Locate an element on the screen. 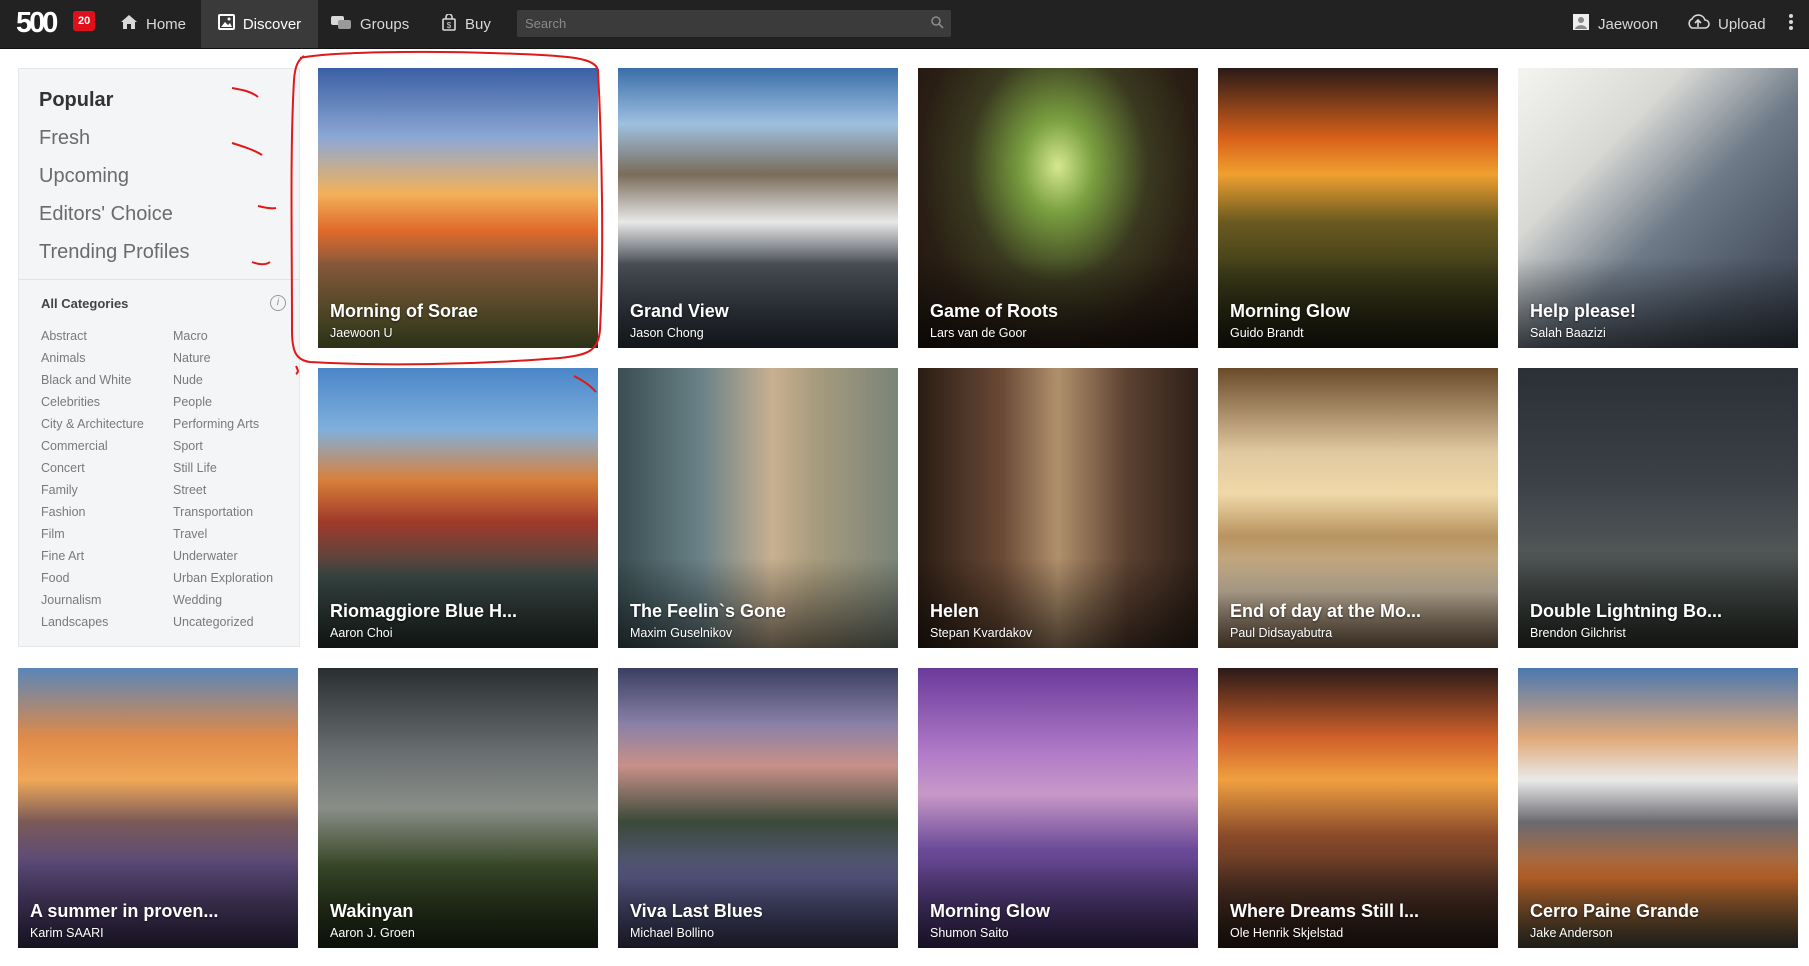 This screenshot has width=1809, height=966. photo-tile: Riomaggiore Blue H... Aaron Choi is located at coordinates (458, 508).